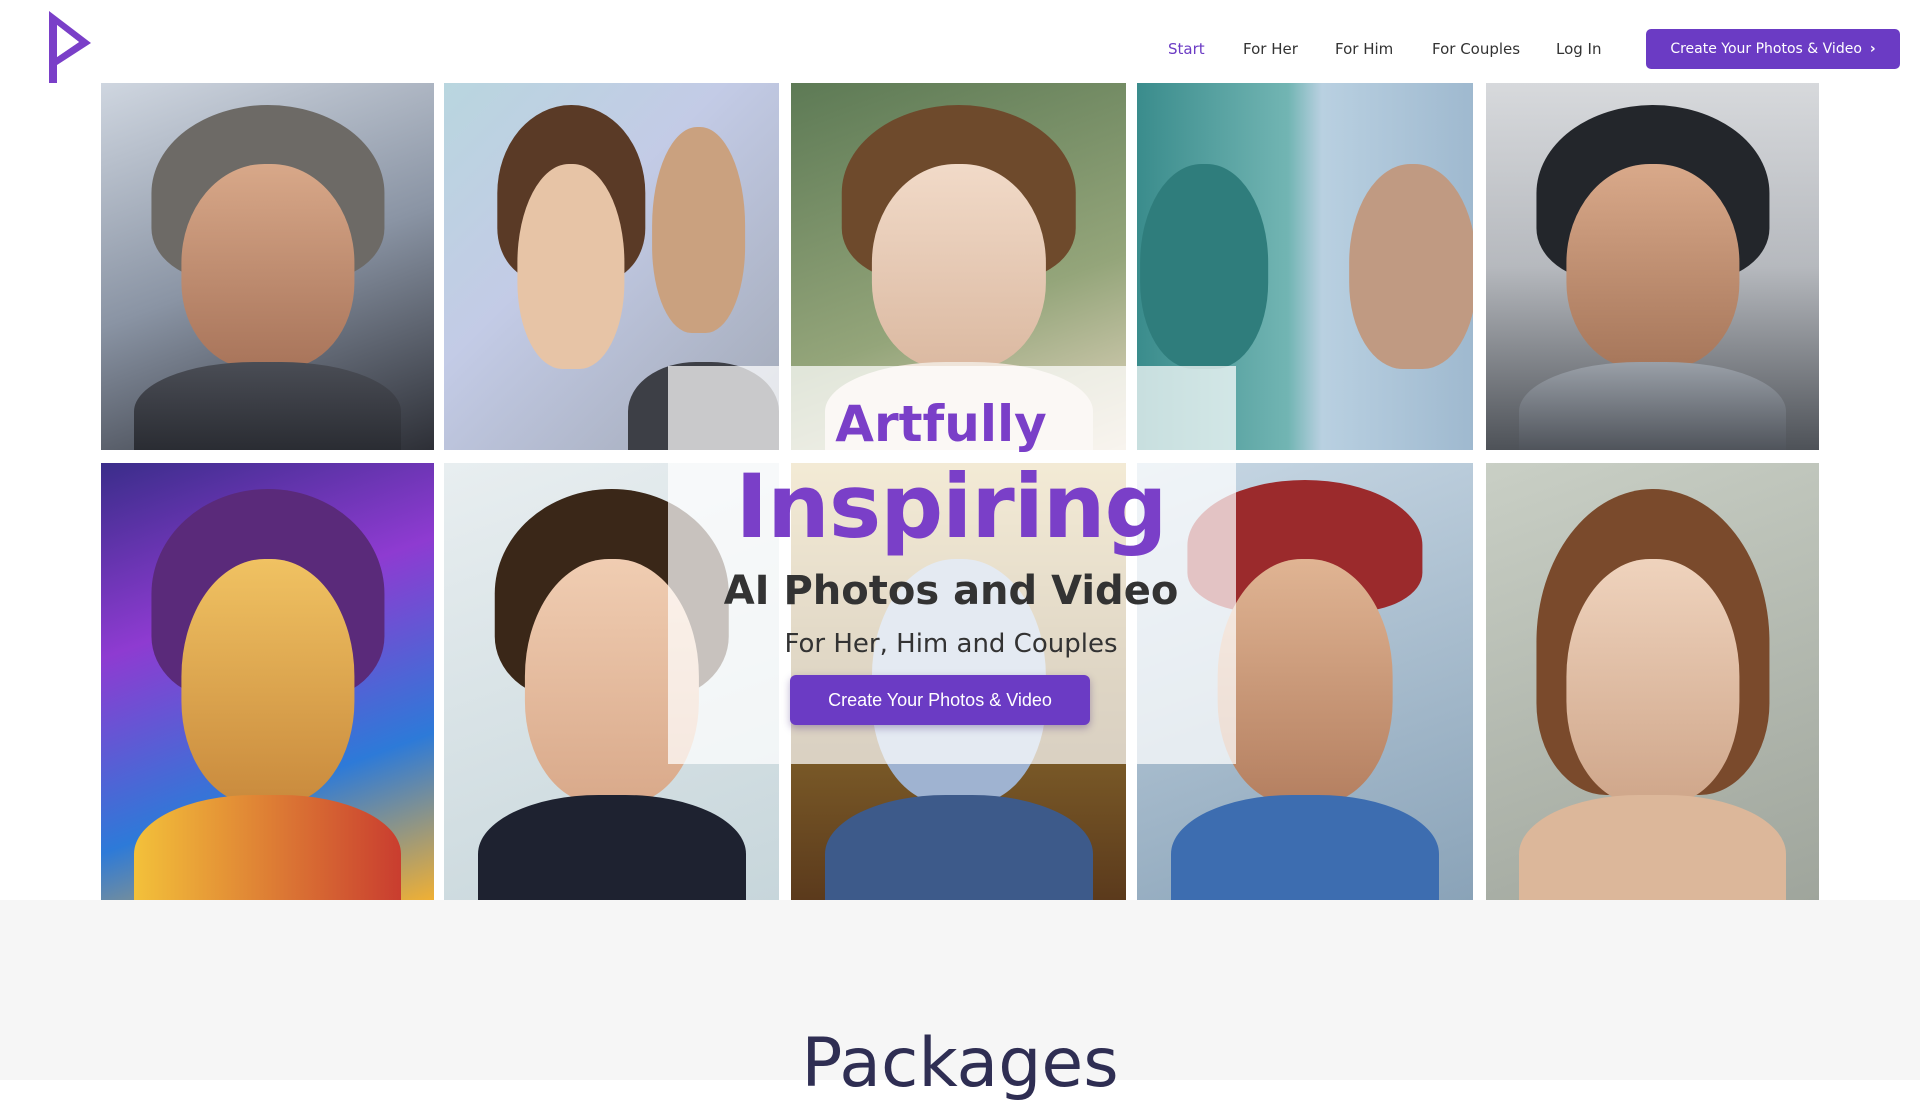  What do you see at coordinates (1579, 49) in the screenshot?
I see `nav-log-in: Log In` at bounding box center [1579, 49].